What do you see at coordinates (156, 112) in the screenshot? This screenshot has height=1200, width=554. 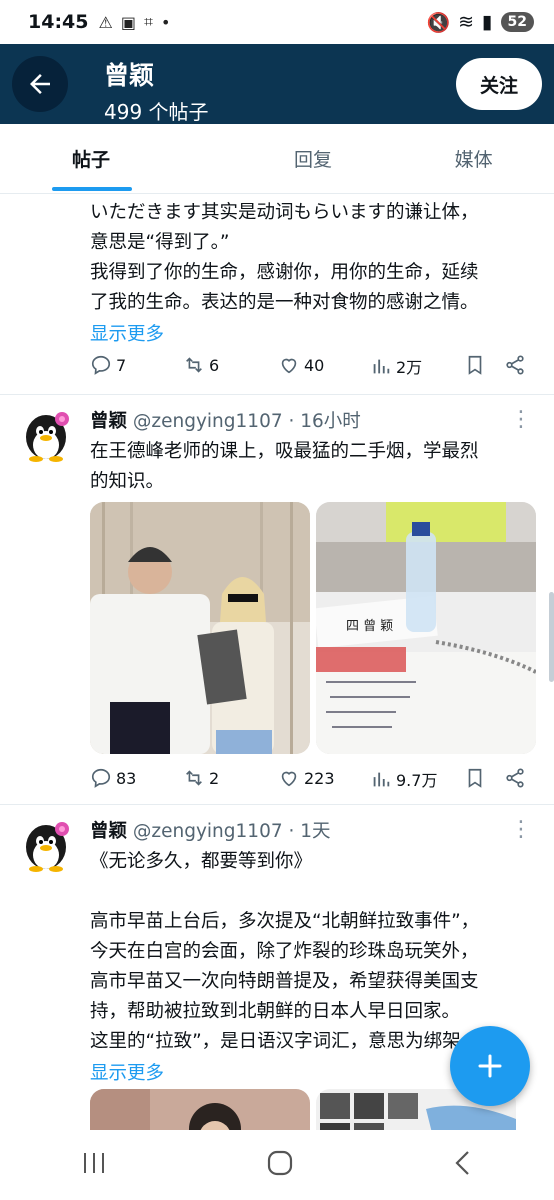 I see `post-count: 499 个帖子` at bounding box center [156, 112].